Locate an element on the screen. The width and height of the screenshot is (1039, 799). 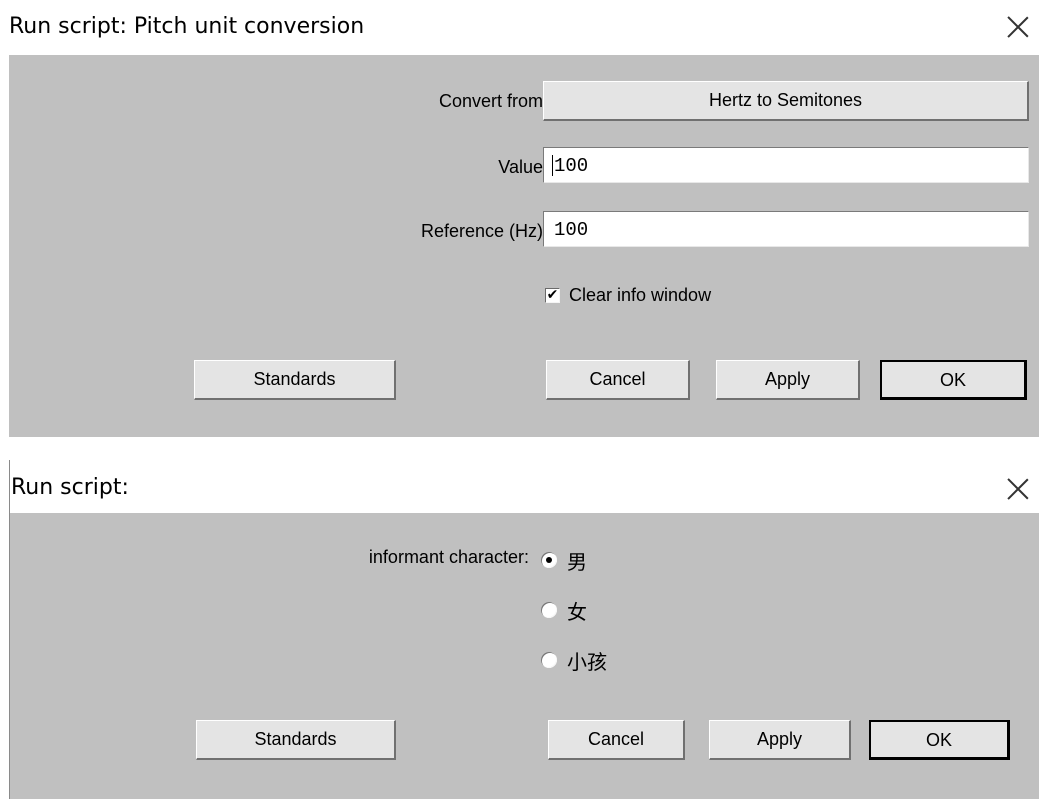
option-label-child: 小孩 is located at coordinates (587, 660).